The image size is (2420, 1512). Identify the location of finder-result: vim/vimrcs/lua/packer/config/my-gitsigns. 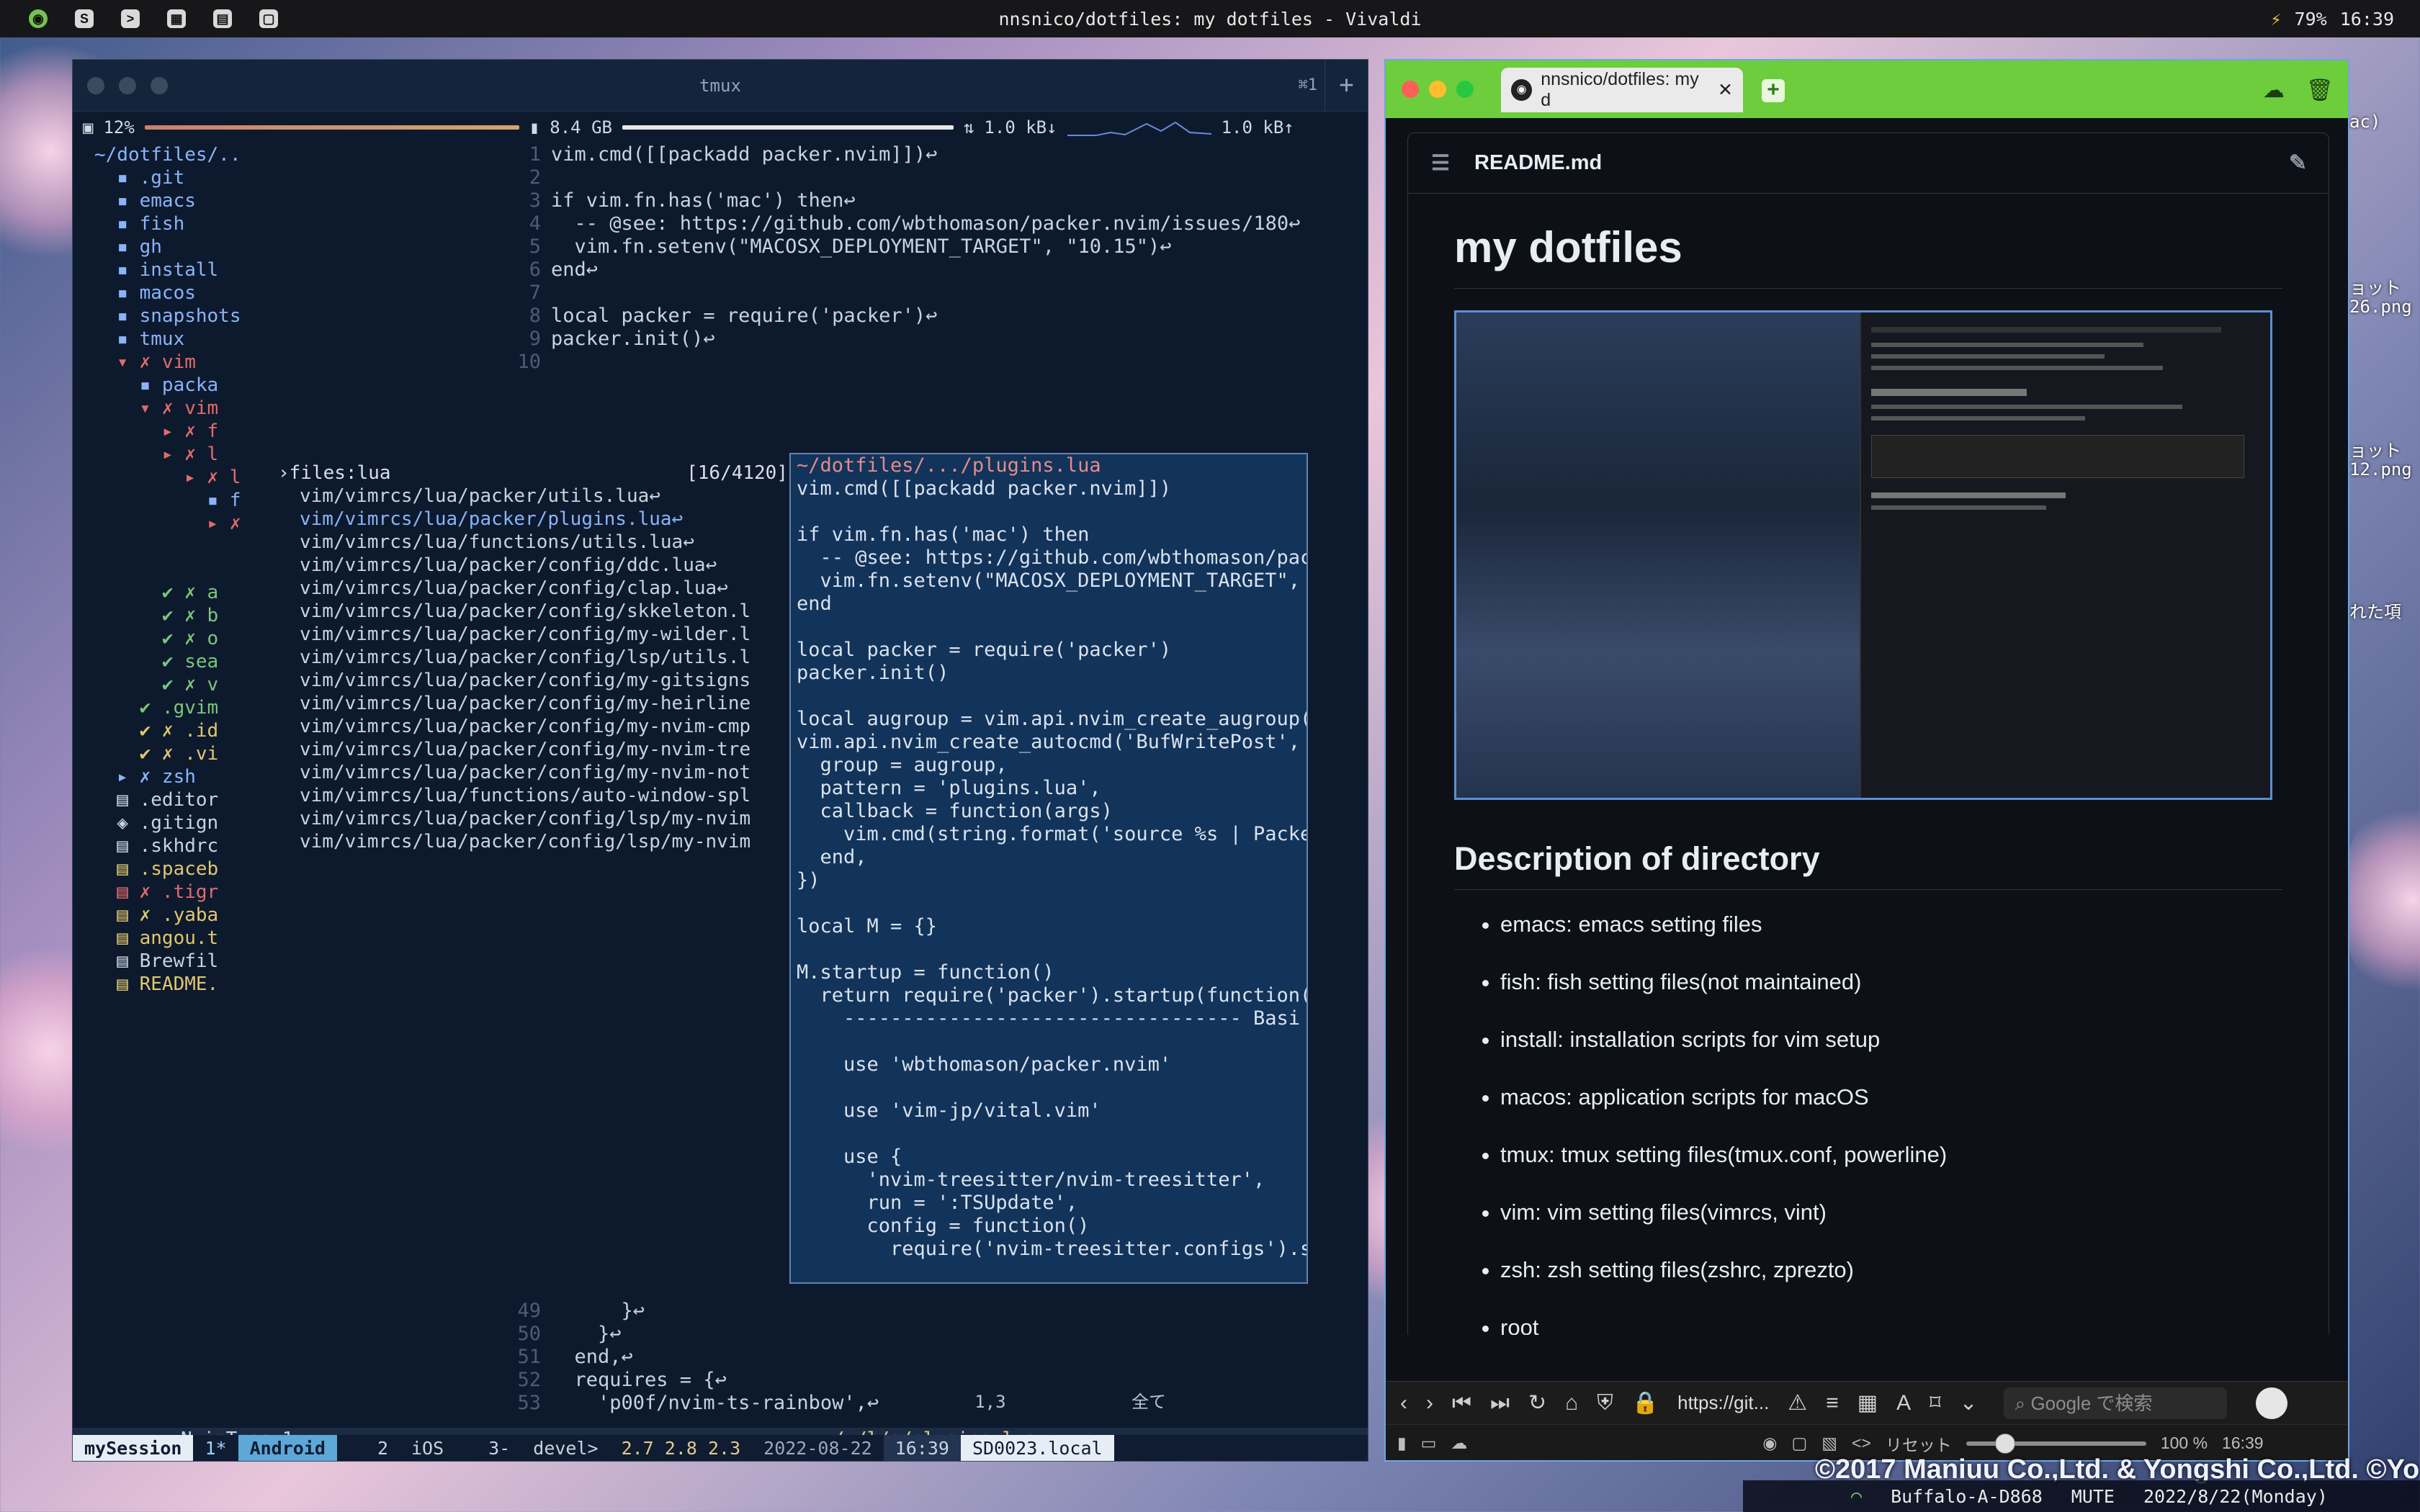
(537, 680).